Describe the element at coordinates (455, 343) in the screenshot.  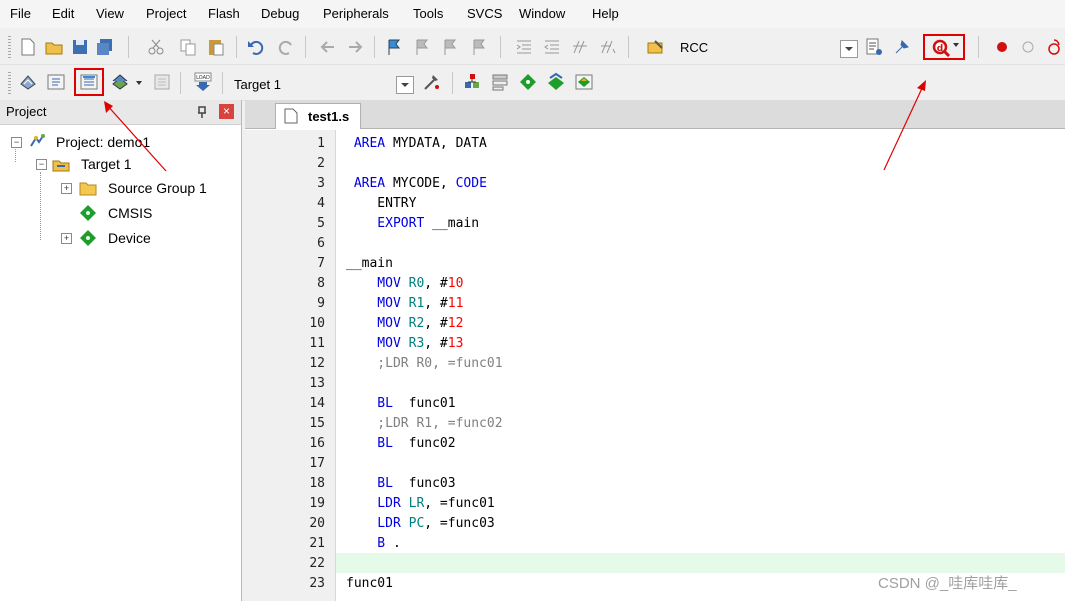
I see `code-token: 13` at that location.